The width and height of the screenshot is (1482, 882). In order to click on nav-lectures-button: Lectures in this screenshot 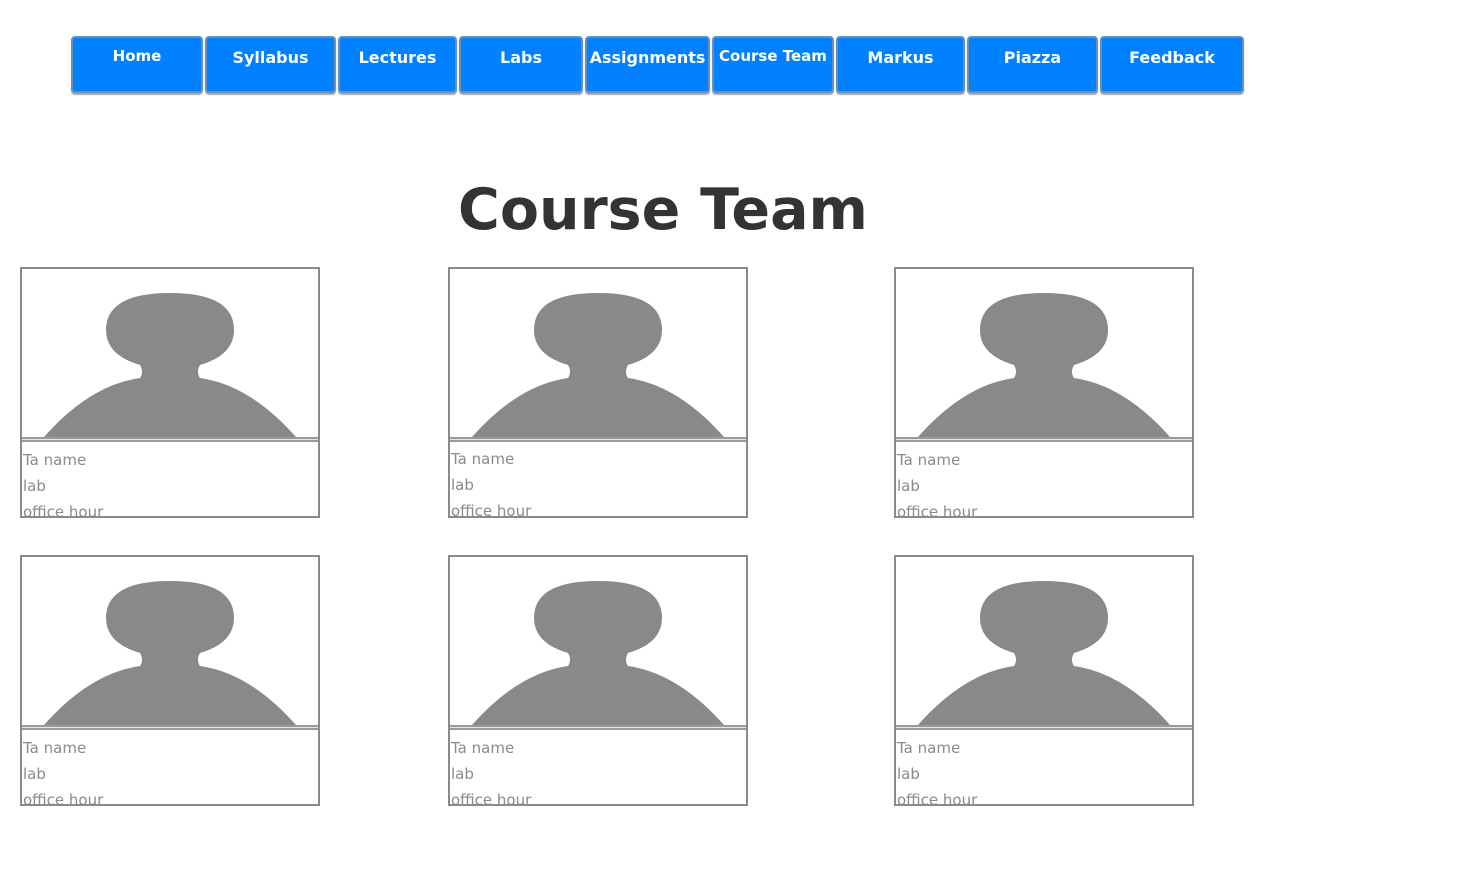, I will do `click(397, 64)`.